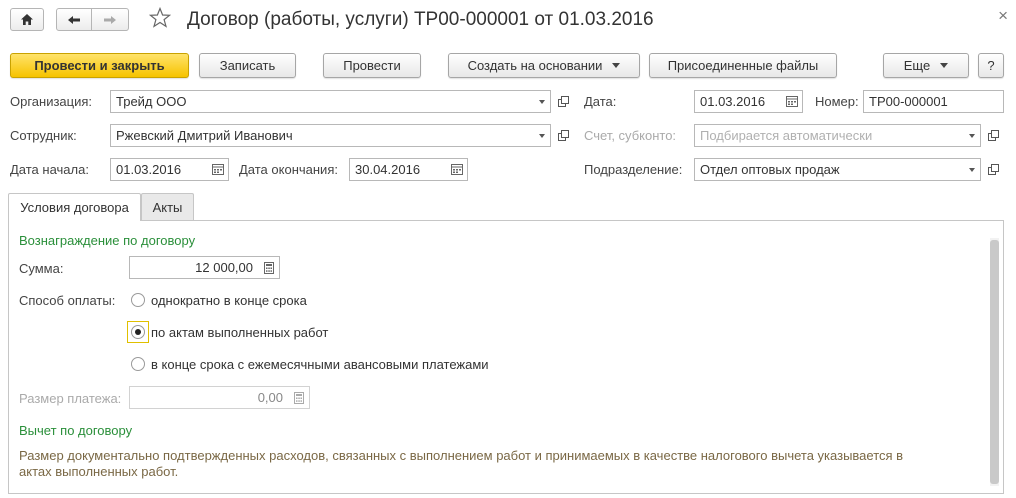 This screenshot has height=498, width=1016. Describe the element at coordinates (107, 240) in the screenshot. I see `reward-section-title: Вознаграждение по договору` at that location.